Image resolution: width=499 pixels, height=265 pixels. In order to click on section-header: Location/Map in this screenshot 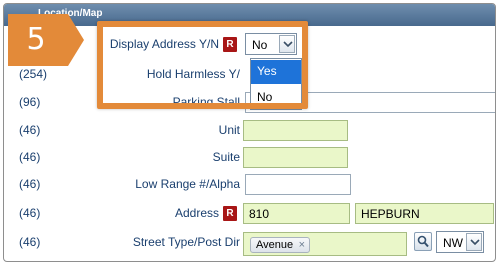, I will do `click(249, 15)`.